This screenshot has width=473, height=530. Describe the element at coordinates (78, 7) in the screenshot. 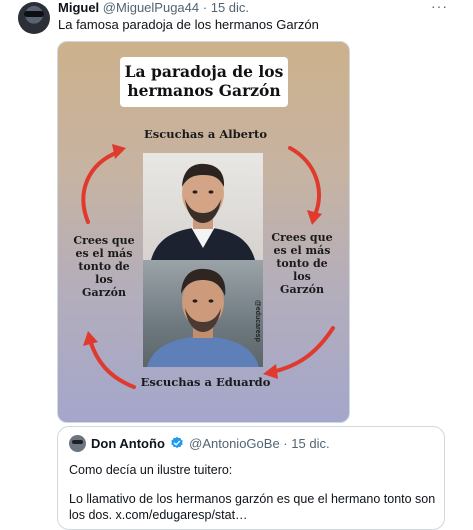

I see `author-name: Miguel` at that location.